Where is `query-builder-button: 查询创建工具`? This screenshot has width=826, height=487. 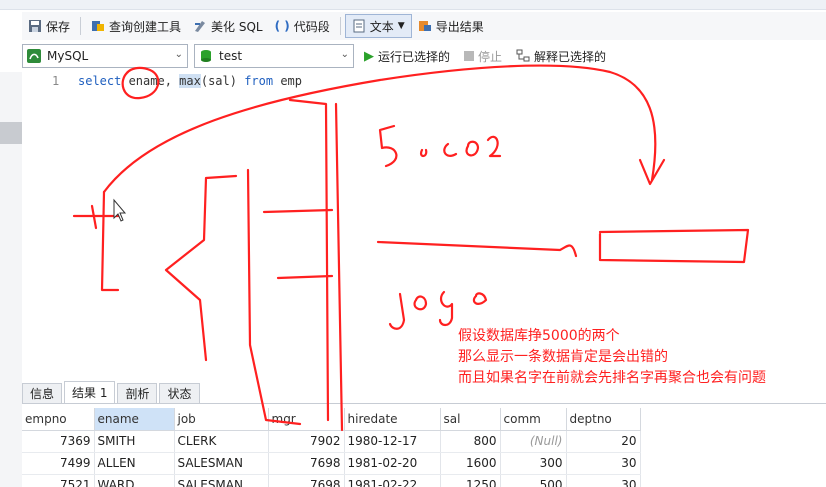
query-builder-button: 查询创建工具 is located at coordinates (136, 26).